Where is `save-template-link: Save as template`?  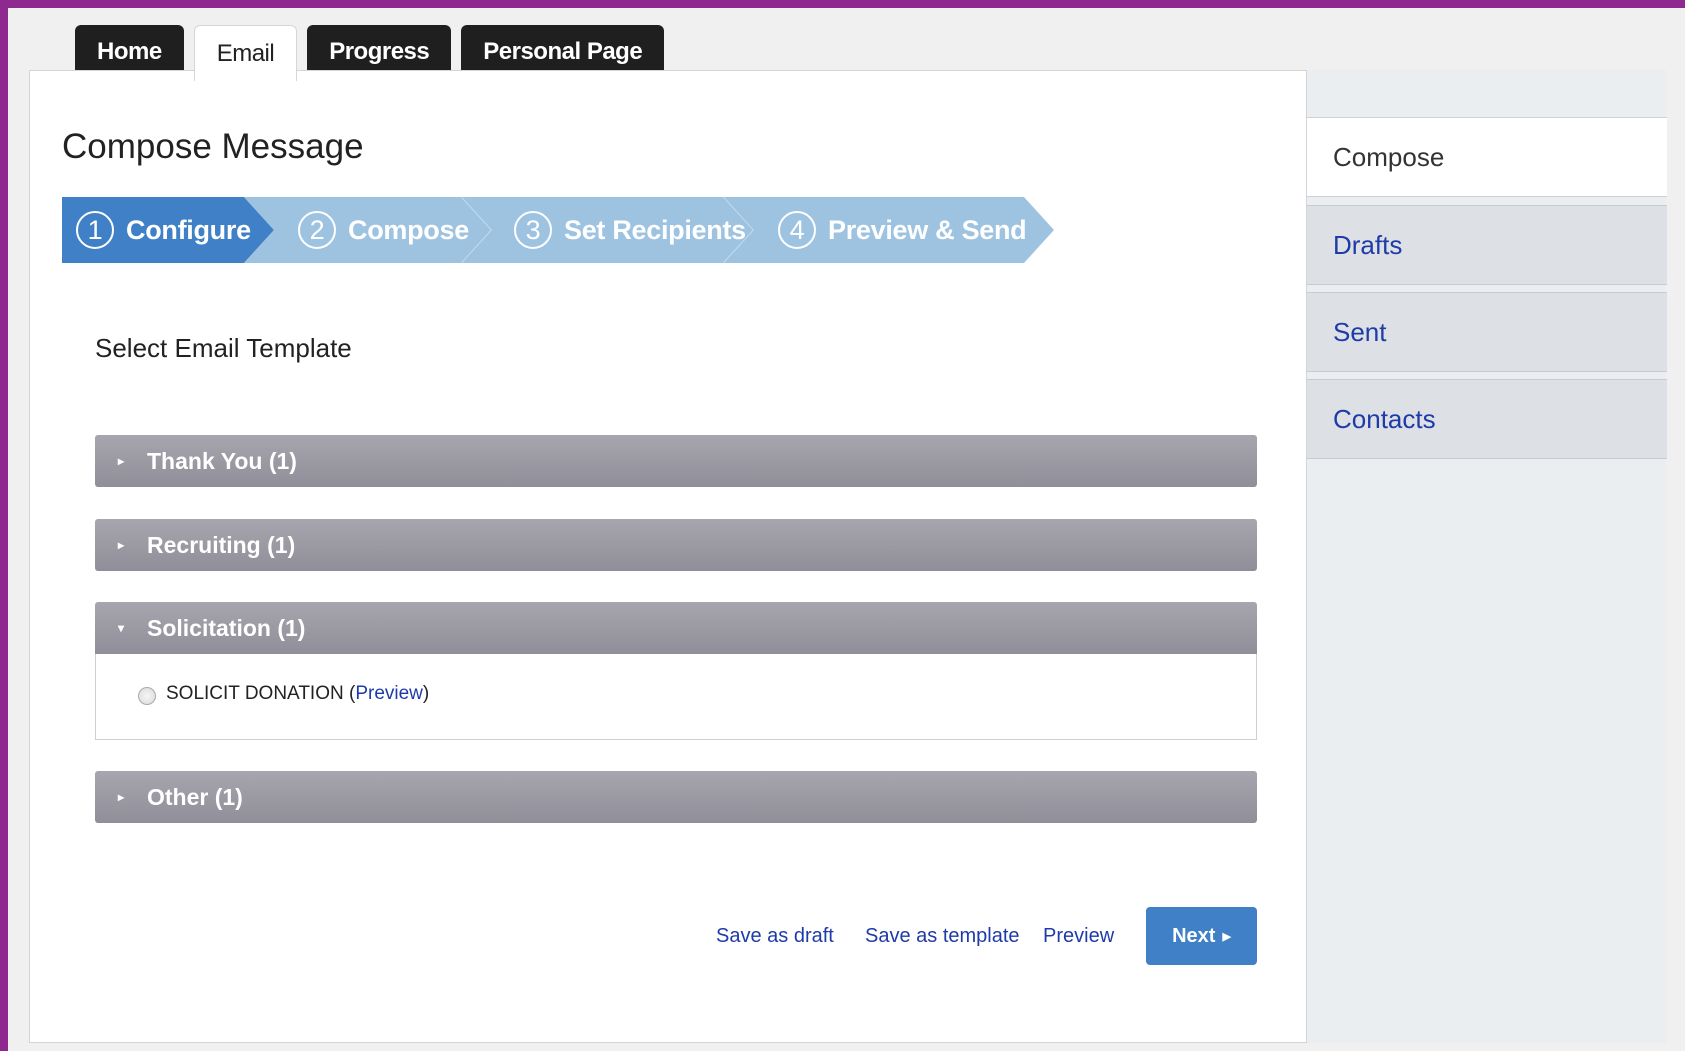 save-template-link: Save as template is located at coordinates (942, 936).